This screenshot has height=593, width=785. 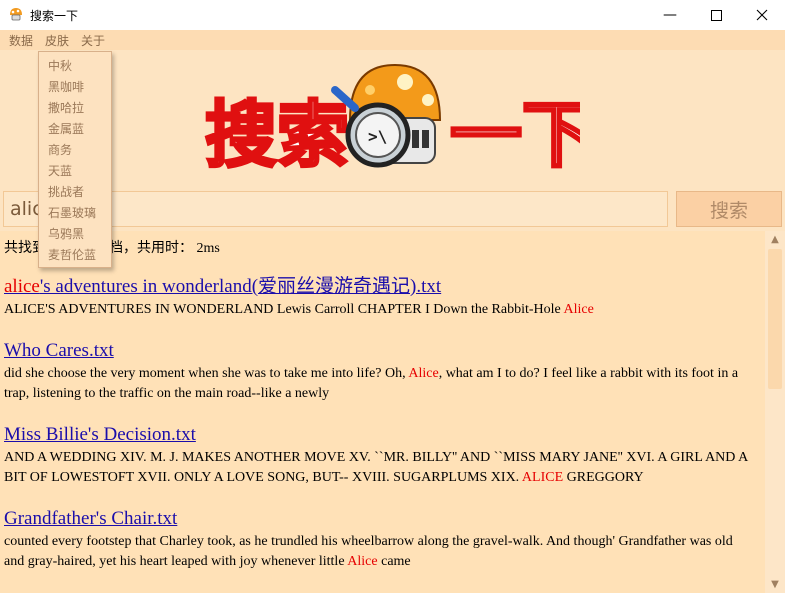 What do you see at coordinates (75, 159) in the screenshot?
I see `skin-dropdown-menu: 中秋 黑咖啡 撒哈拉 金属蓝 商务 天蓝 挑战者 石墨玻璃 乌鸦黑 麦哲伦蓝` at bounding box center [75, 159].